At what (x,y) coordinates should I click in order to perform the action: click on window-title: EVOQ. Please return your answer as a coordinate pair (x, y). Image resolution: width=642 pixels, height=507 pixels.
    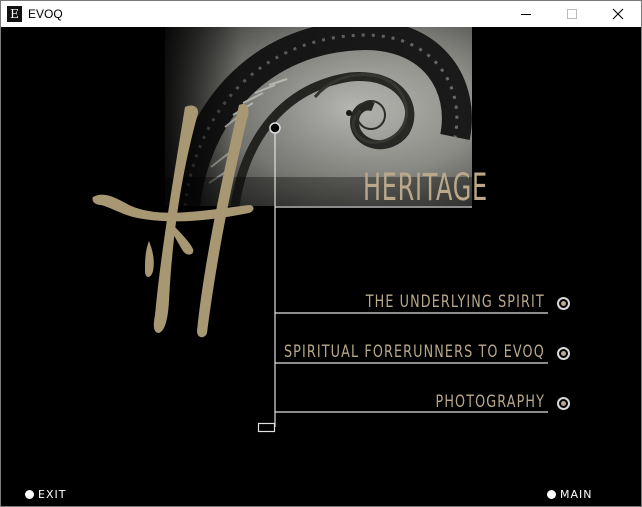
    Looking at the image, I should click on (45, 14).